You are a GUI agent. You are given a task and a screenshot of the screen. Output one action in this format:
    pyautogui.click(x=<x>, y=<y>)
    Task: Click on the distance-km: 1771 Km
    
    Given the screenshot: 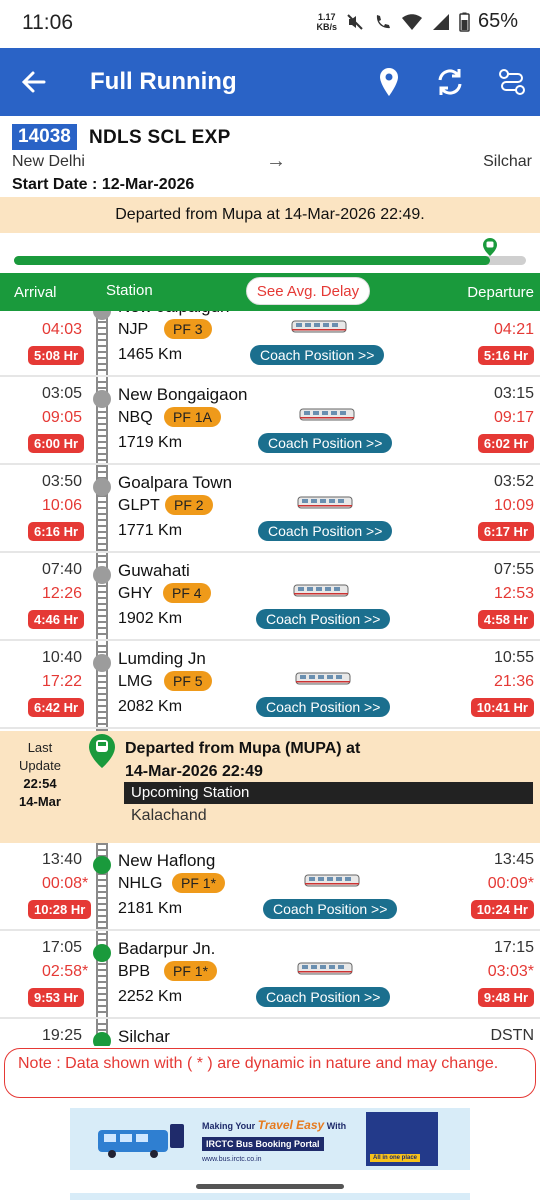 What is the action you would take?
    pyautogui.click(x=150, y=530)
    